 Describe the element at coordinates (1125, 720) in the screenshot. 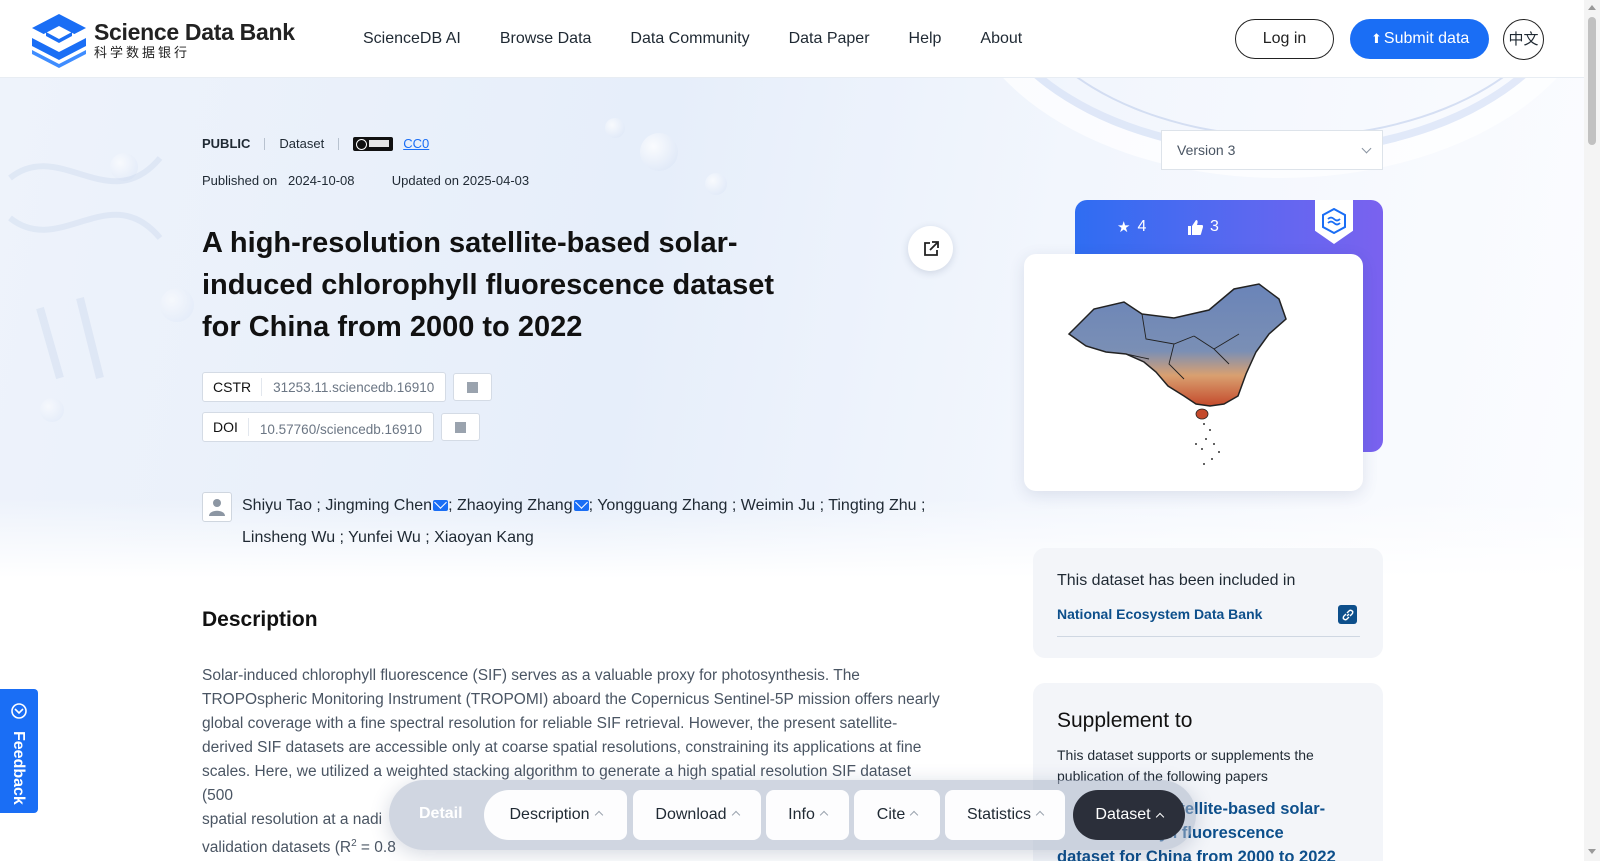

I see `supplement-title: Supplement to` at that location.